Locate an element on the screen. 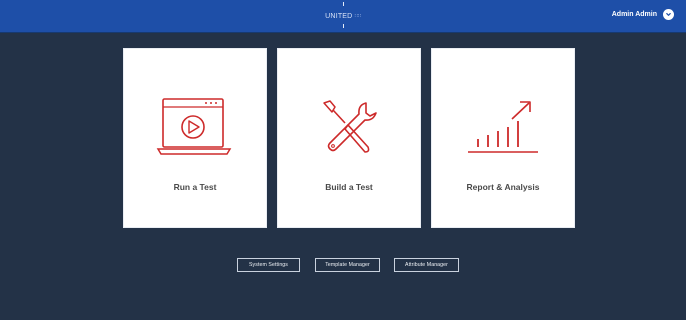  build-a-test-label: Build a Test is located at coordinates (349, 187).